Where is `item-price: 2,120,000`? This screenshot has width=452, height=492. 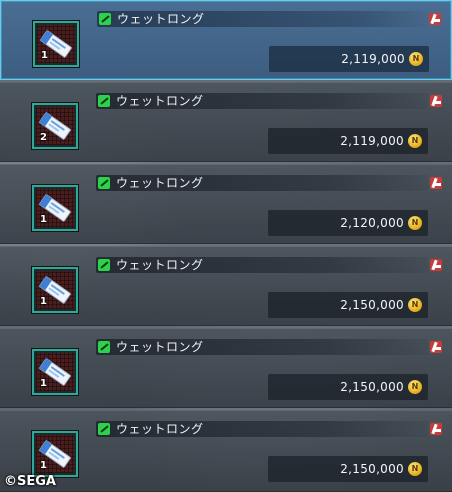
item-price: 2,120,000 is located at coordinates (372, 223).